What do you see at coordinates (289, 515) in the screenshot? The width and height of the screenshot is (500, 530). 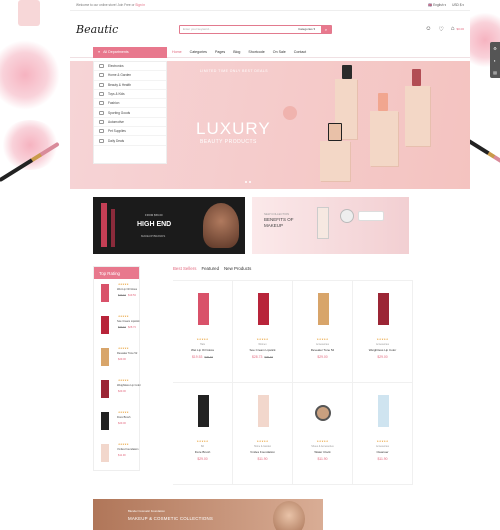 I see `model-face-image` at bounding box center [289, 515].